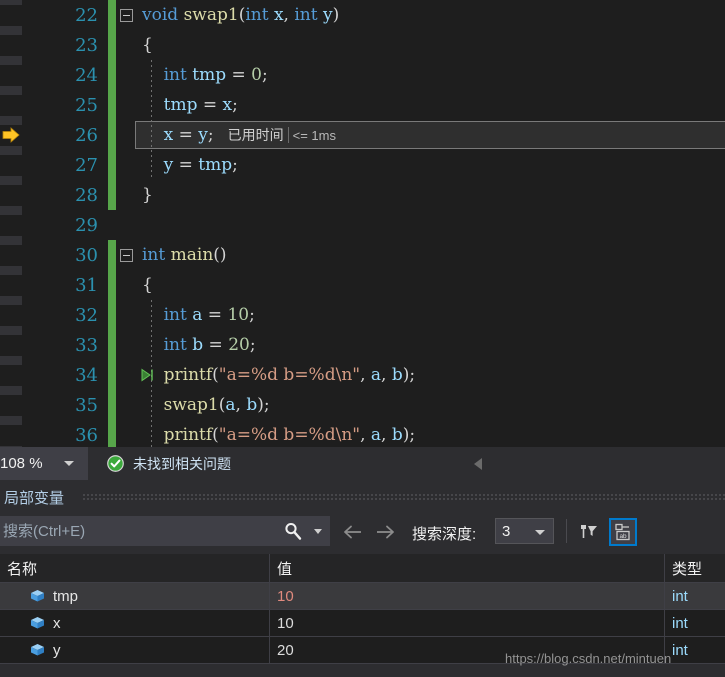 This screenshot has width=725, height=677. Describe the element at coordinates (478, 464) in the screenshot. I see `collapse-left-icon` at that location.